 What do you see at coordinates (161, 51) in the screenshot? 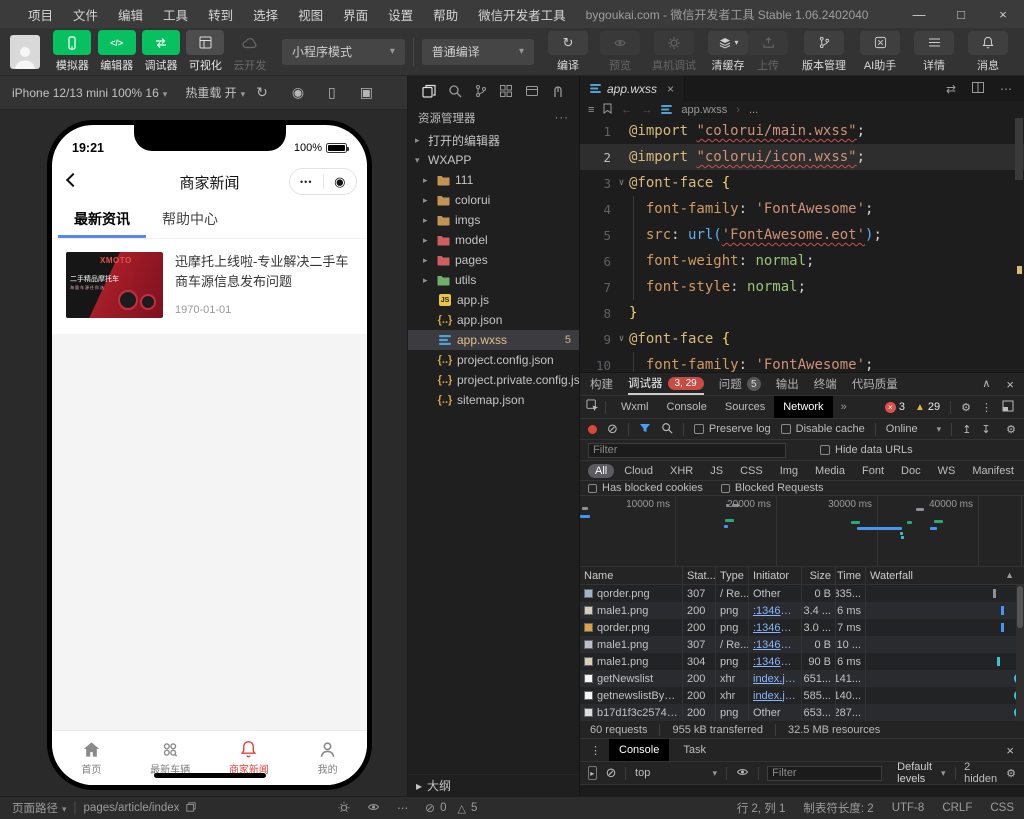
I see `debugger-toggle-button: 调试器` at bounding box center [161, 51].